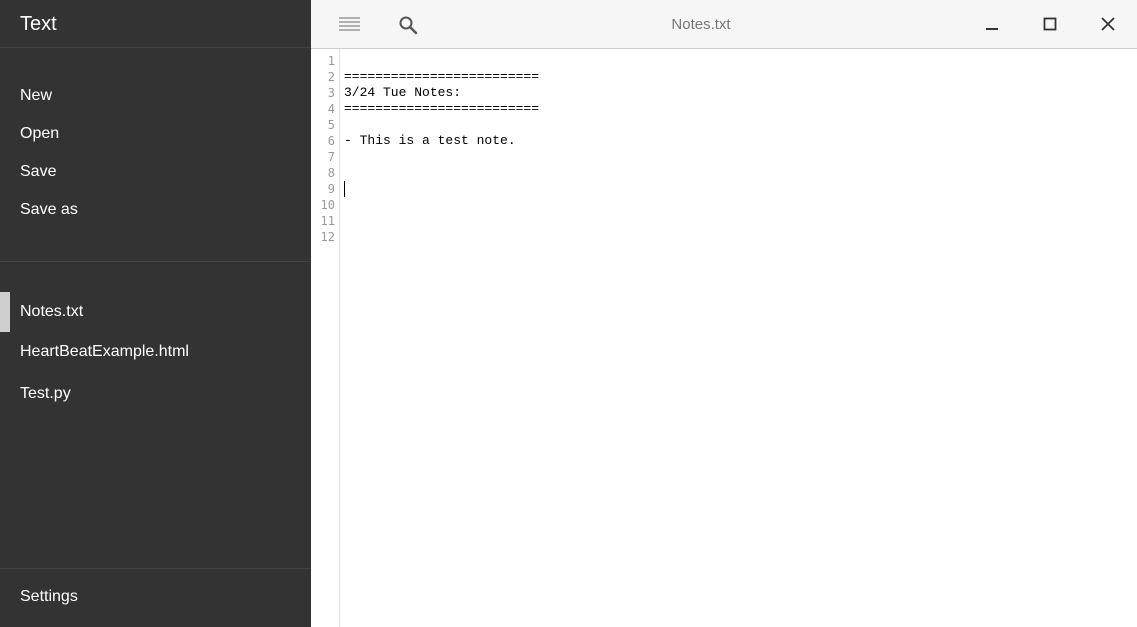 The height and width of the screenshot is (627, 1137). What do you see at coordinates (327, 205) in the screenshot?
I see `line-number: 10` at bounding box center [327, 205].